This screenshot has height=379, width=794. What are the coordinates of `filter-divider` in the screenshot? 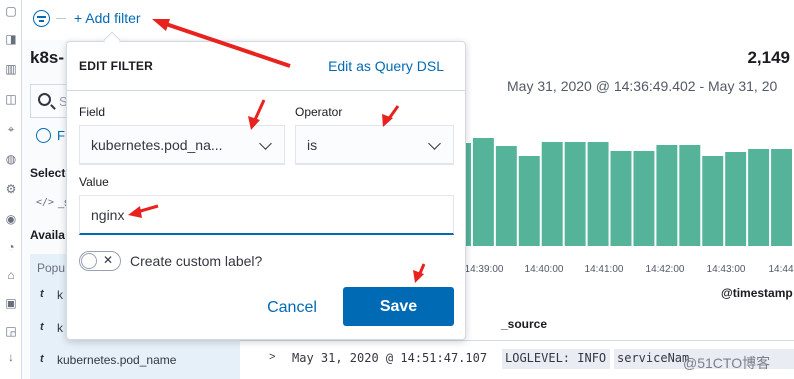 It's located at (61, 18).